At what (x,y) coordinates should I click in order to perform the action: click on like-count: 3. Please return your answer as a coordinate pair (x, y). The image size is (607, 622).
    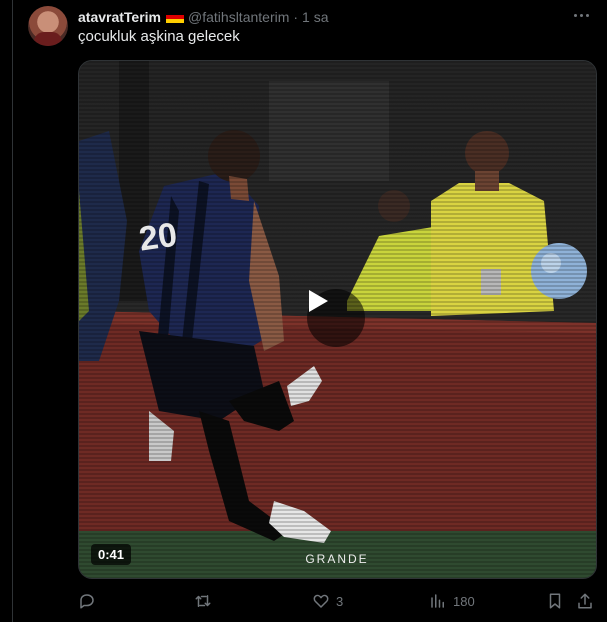
    Looking at the image, I should click on (340, 601).